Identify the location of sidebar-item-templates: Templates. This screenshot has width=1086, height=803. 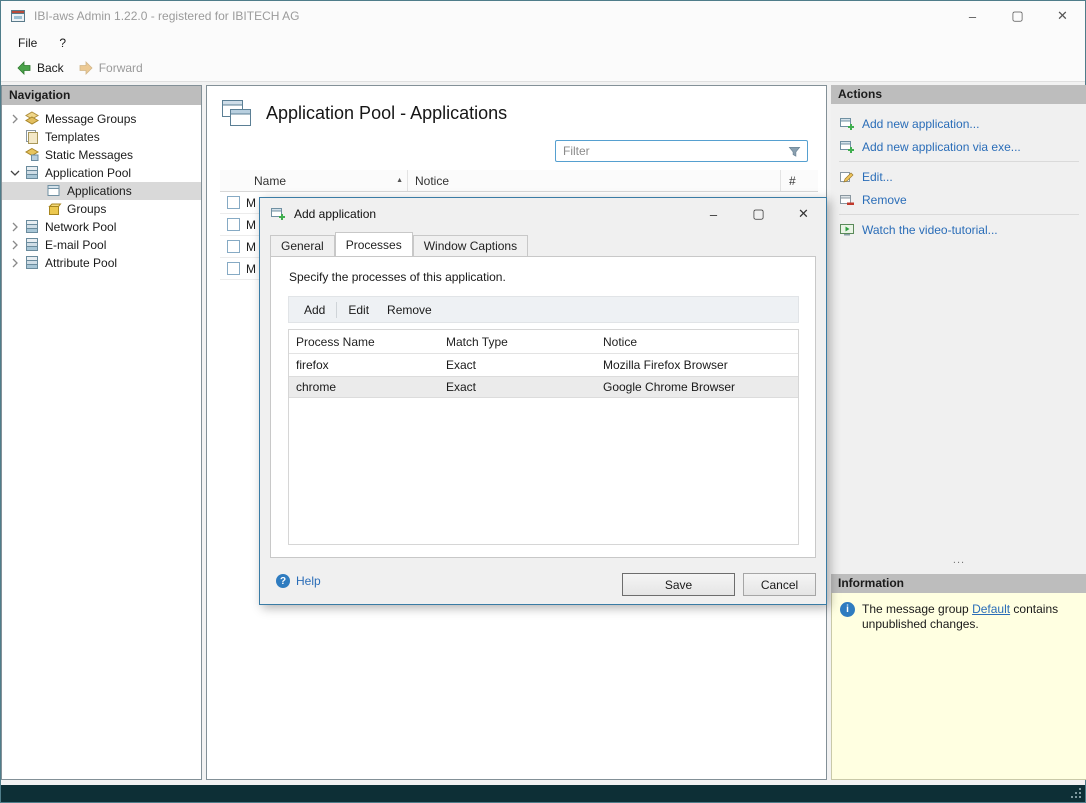
(101, 137).